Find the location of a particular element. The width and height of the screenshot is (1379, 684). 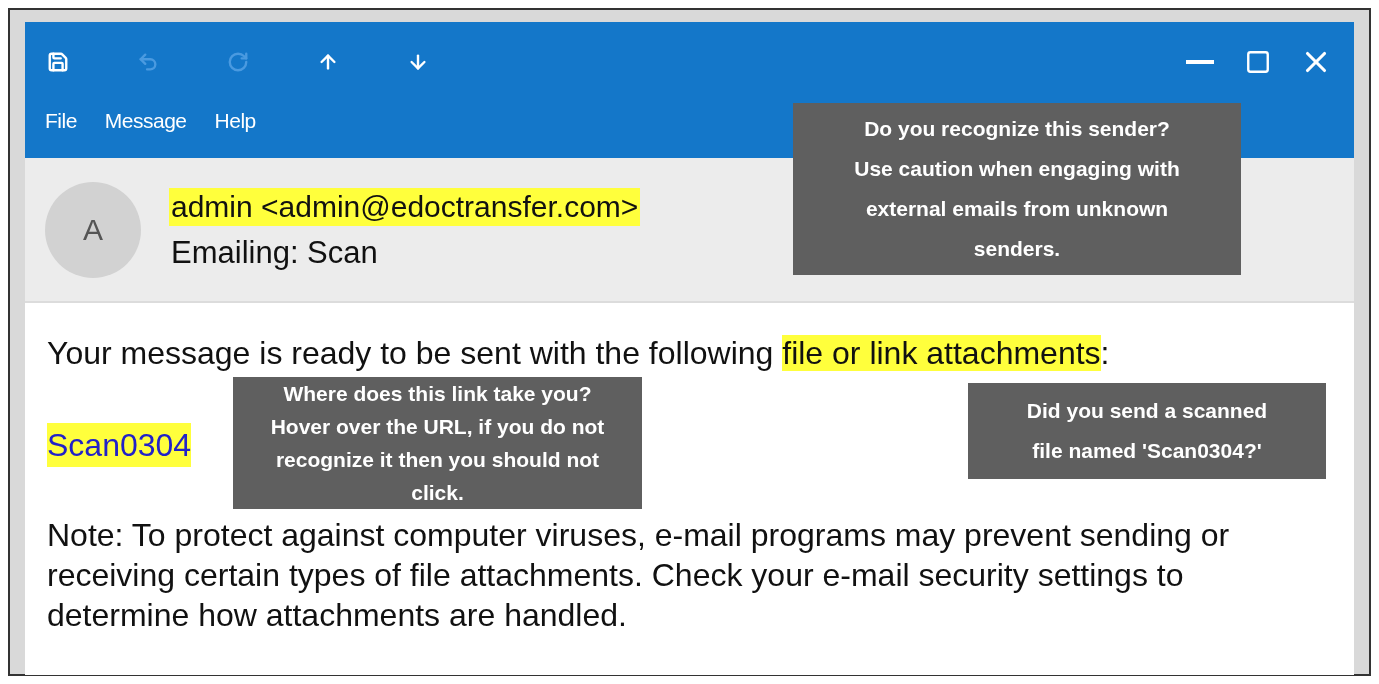

menu-item: Message is located at coordinates (145, 121).